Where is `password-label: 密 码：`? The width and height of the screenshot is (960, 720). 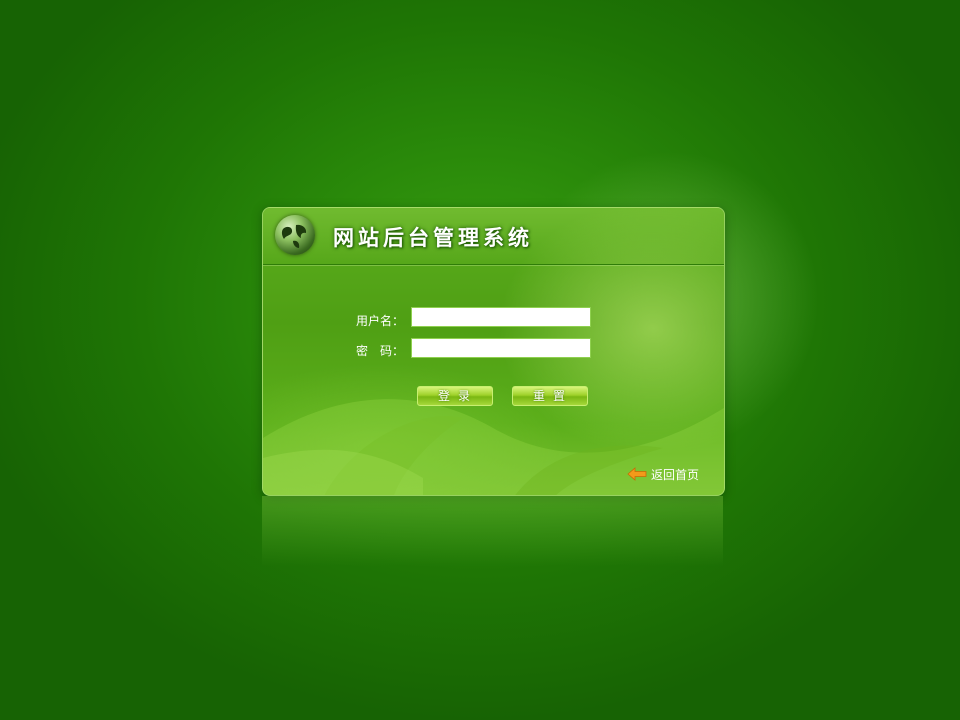
password-label: 密 码： is located at coordinates (380, 351).